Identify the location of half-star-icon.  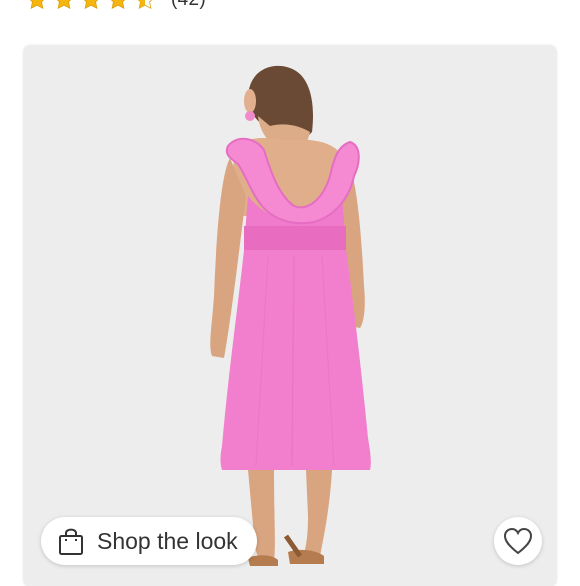
(145, 5).